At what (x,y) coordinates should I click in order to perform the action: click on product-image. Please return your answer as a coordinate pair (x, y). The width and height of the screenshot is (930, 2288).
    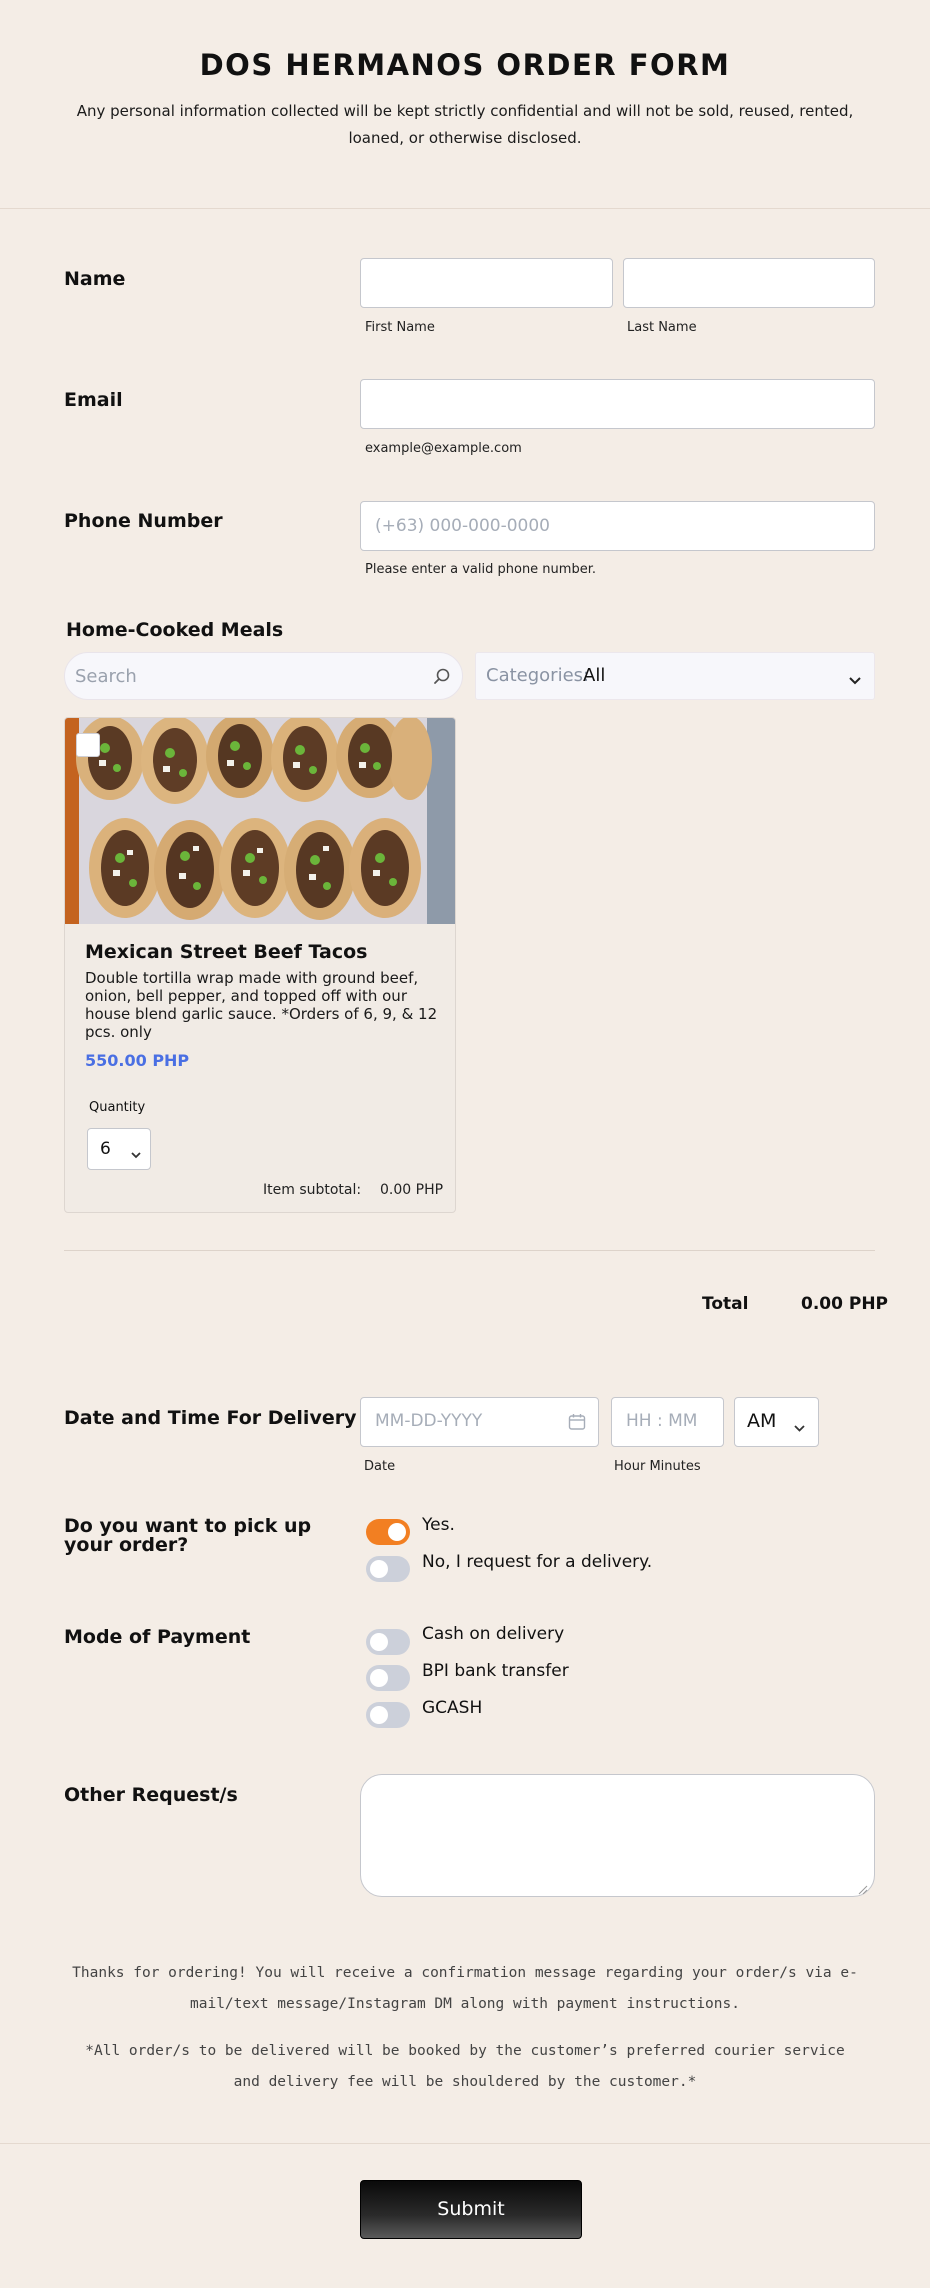
    Looking at the image, I should click on (260, 821).